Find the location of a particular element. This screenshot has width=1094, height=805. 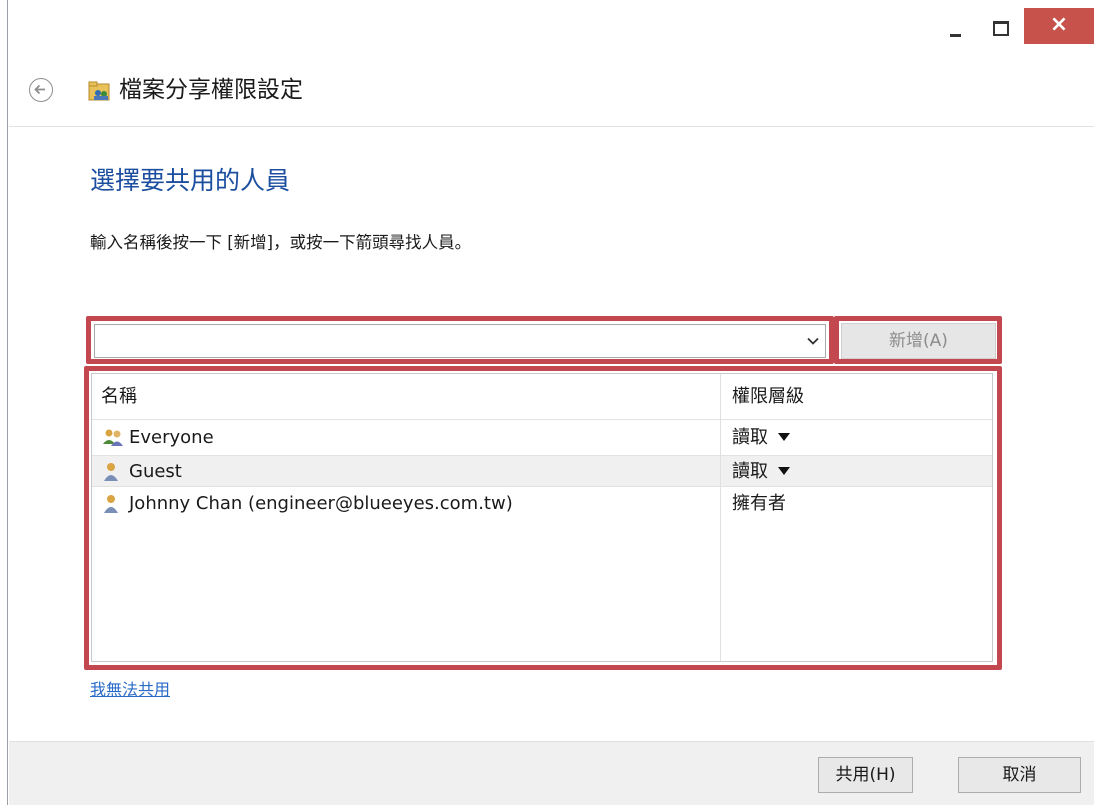

chevron-down-icon is located at coordinates (813, 341).